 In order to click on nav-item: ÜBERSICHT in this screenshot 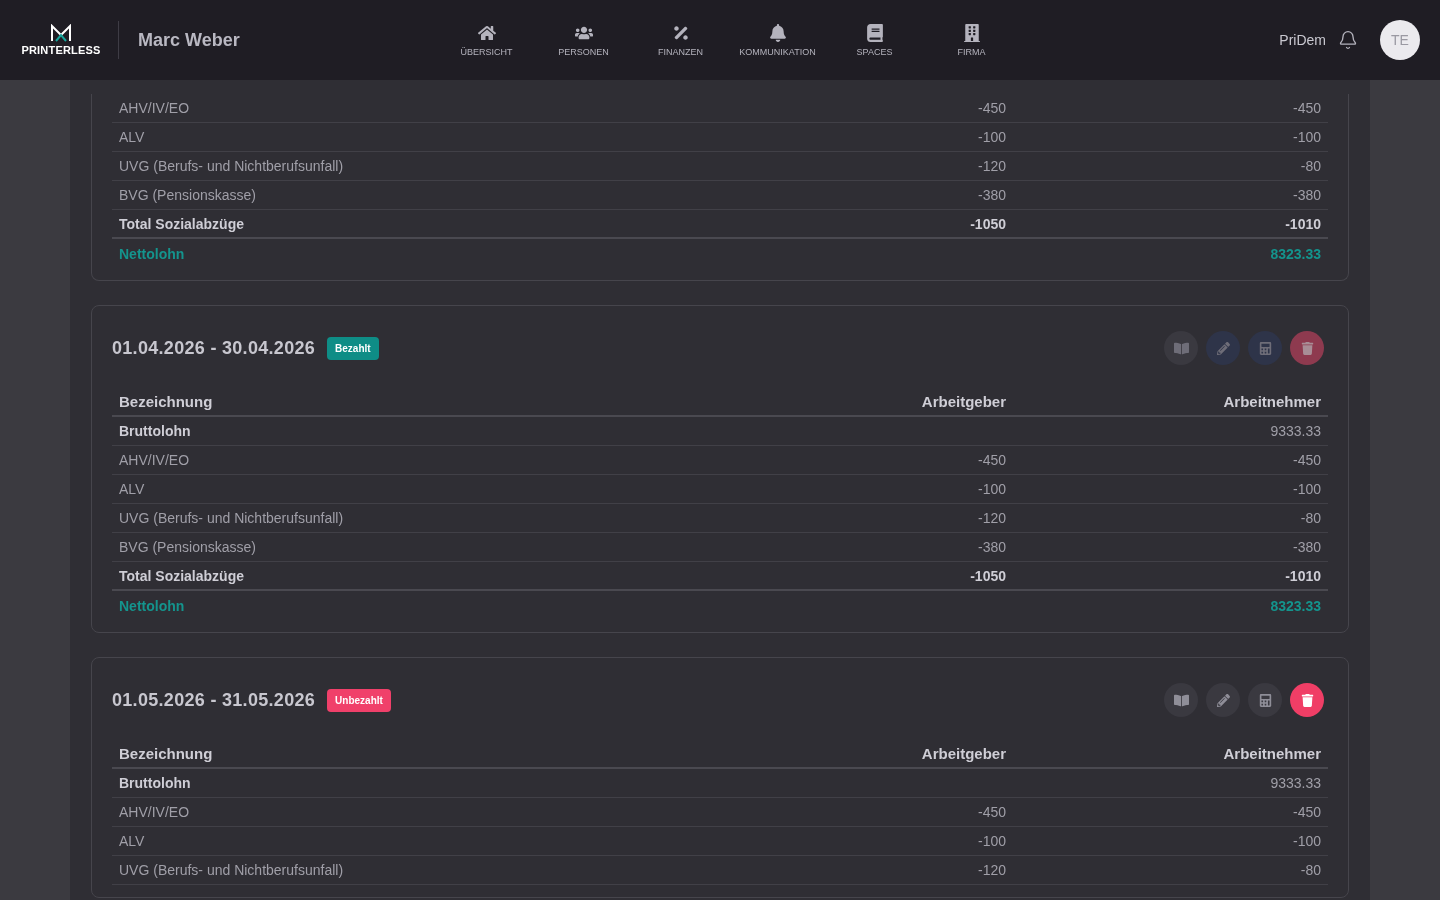, I will do `click(486, 40)`.